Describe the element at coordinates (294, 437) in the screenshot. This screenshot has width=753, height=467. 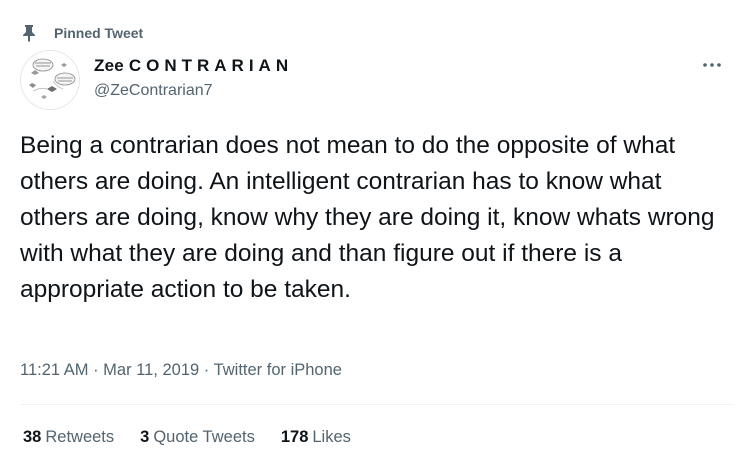
I see `likes-count: 178` at that location.